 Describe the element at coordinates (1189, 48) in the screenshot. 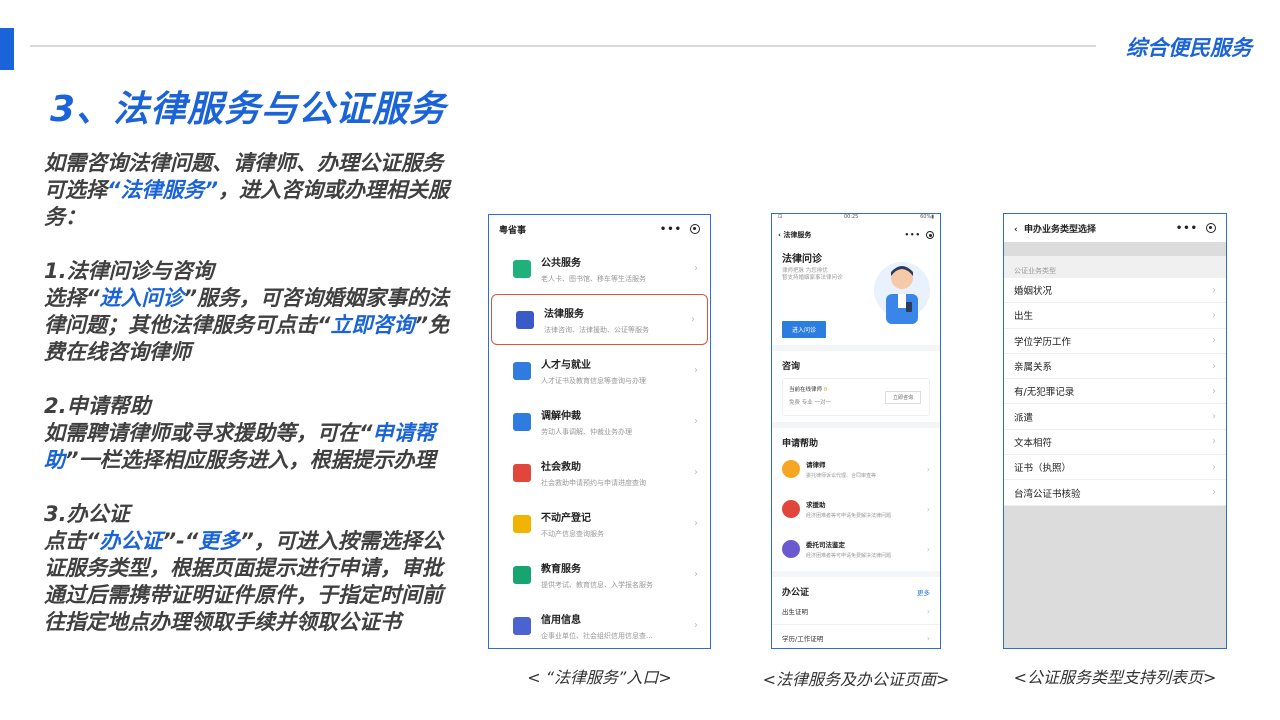

I see `section-title: 综合便民服务` at that location.